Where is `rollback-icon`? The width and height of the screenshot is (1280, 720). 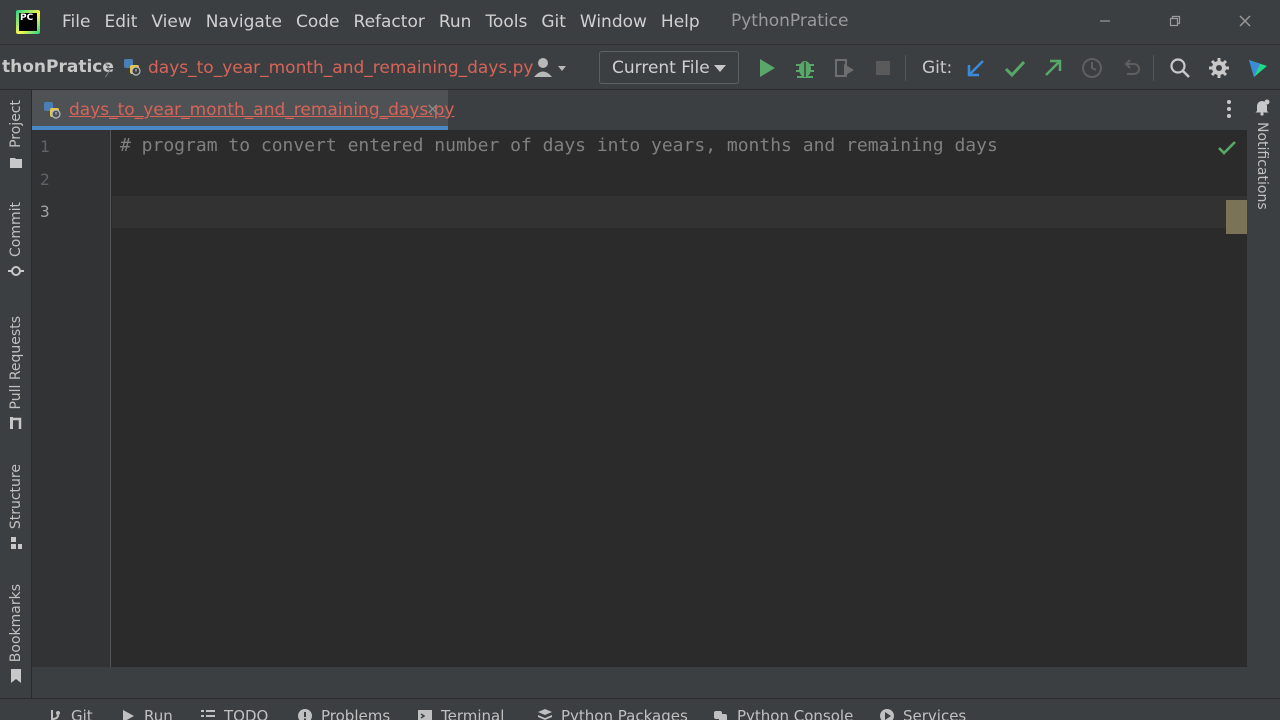
rollback-icon is located at coordinates (1131, 68).